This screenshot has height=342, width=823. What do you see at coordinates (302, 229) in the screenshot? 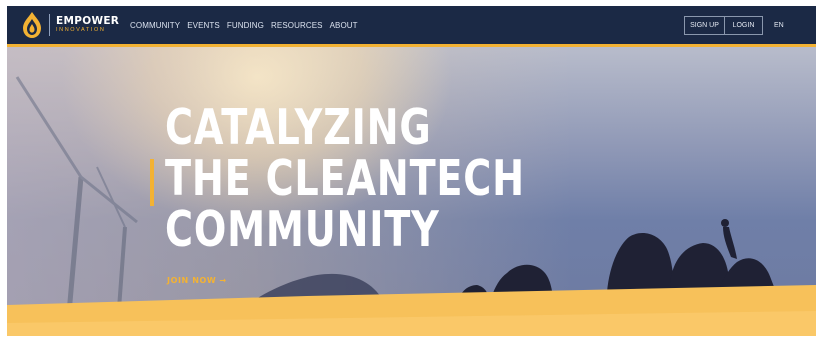
I see `headline-line-3: COMMUNITY` at bounding box center [302, 229].